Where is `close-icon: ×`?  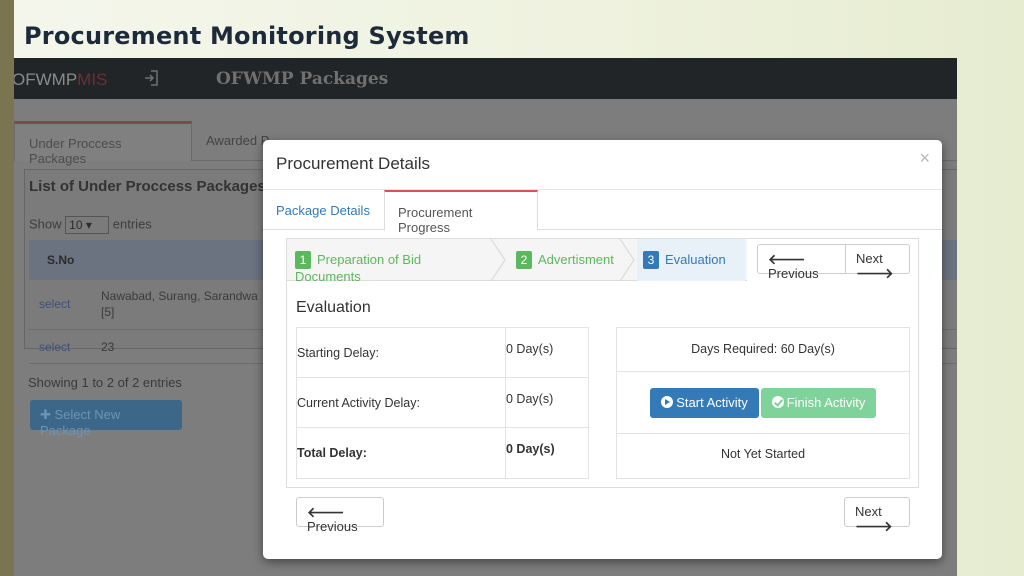
close-icon: × is located at coordinates (924, 158).